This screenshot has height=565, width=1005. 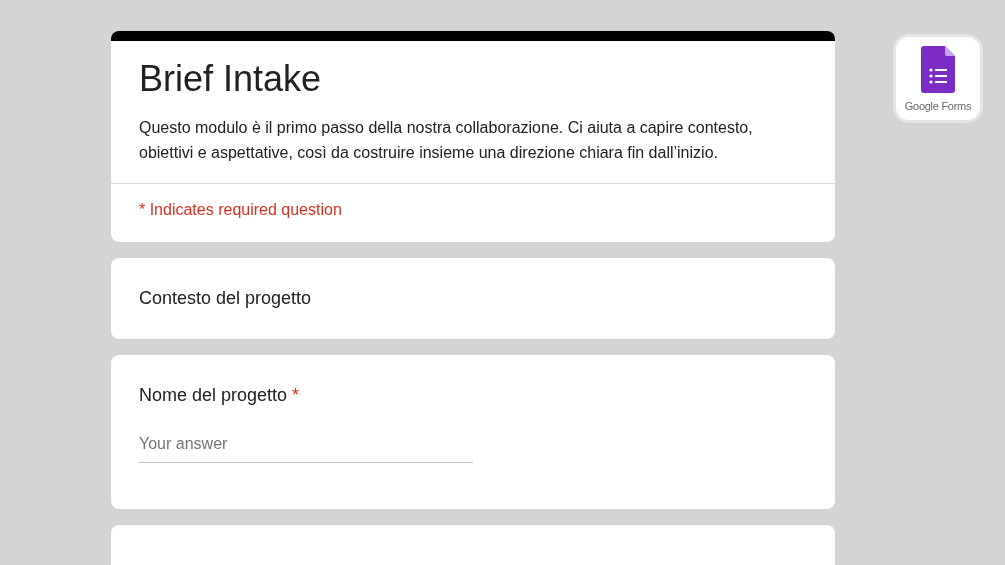 I want to click on answer-field: Your answer, so click(x=306, y=447).